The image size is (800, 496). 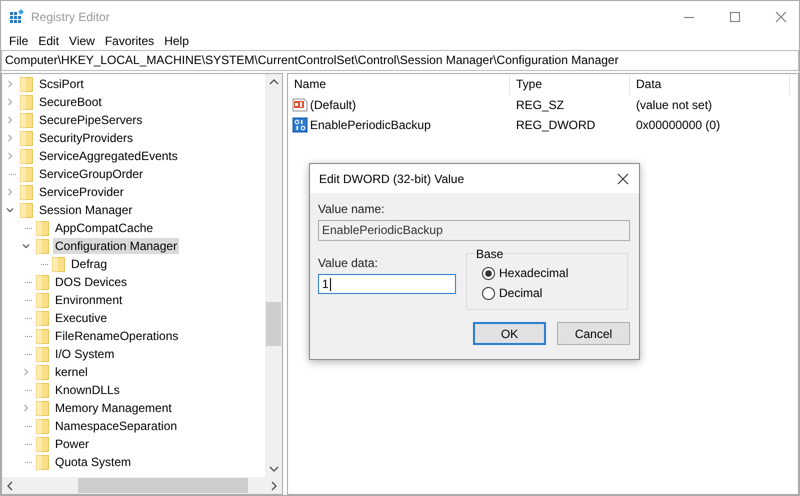 What do you see at coordinates (623, 178) in the screenshot?
I see `close-icon` at bounding box center [623, 178].